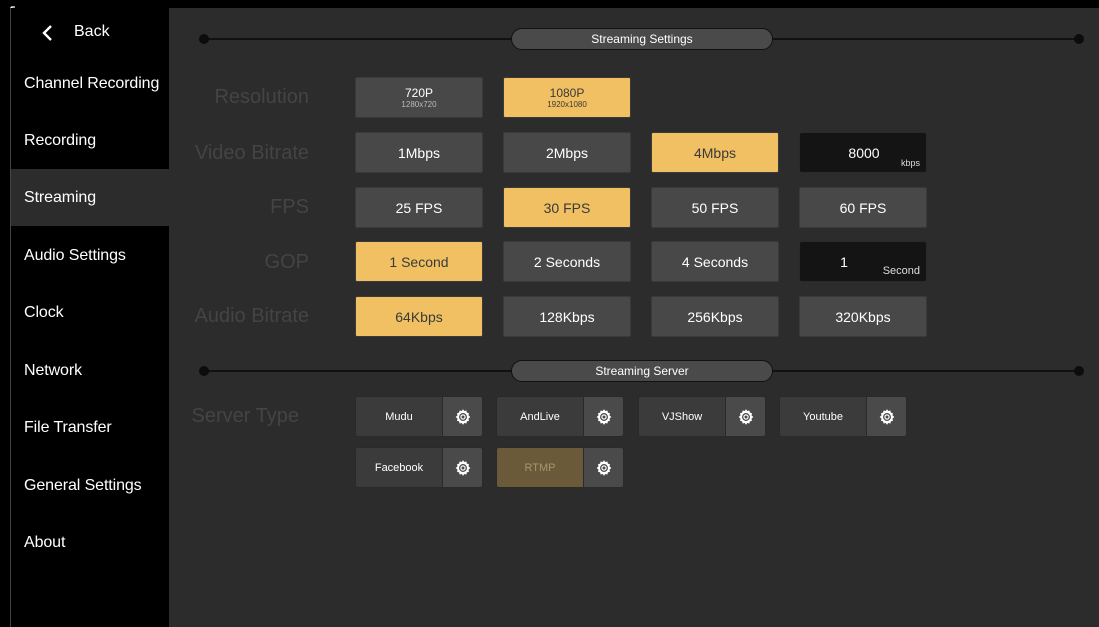  What do you see at coordinates (567, 261) in the screenshot?
I see `gop-2-seconds-button: 2 Seconds` at bounding box center [567, 261].